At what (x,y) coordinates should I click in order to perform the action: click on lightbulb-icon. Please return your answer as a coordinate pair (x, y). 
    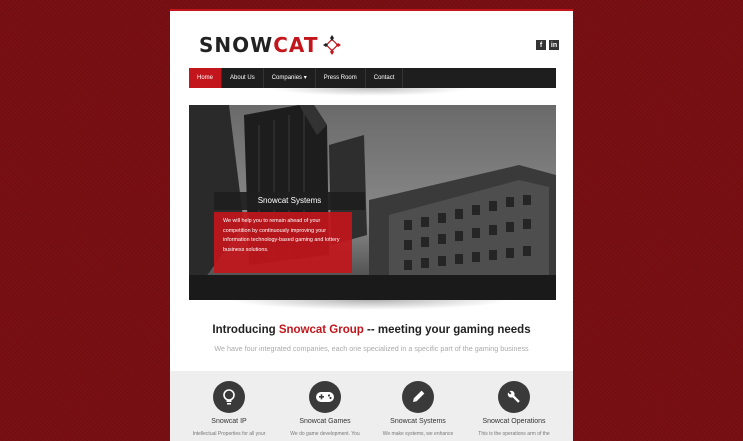
    Looking at the image, I should click on (229, 397).